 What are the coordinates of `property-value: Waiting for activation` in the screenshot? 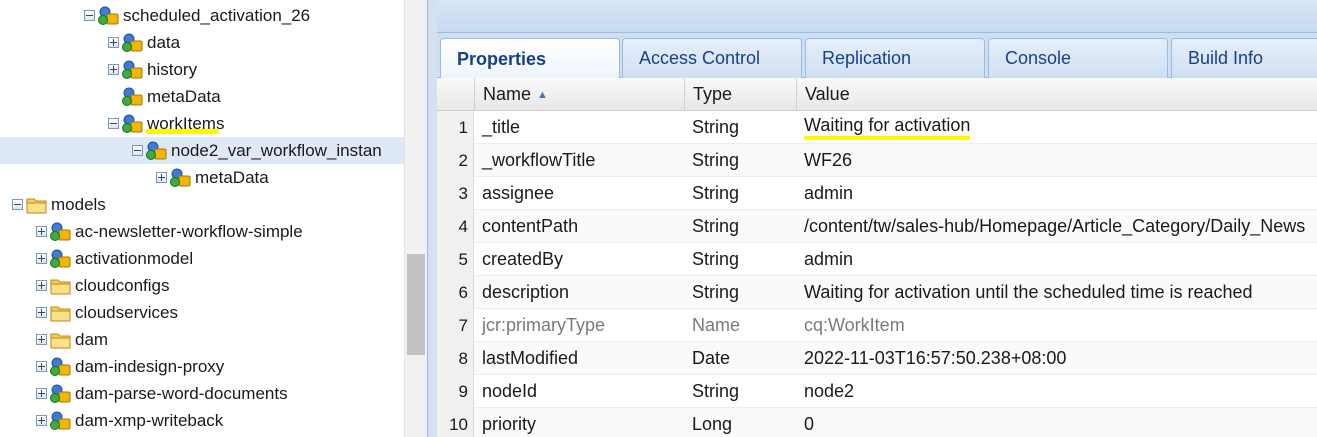 It's located at (1056, 127).